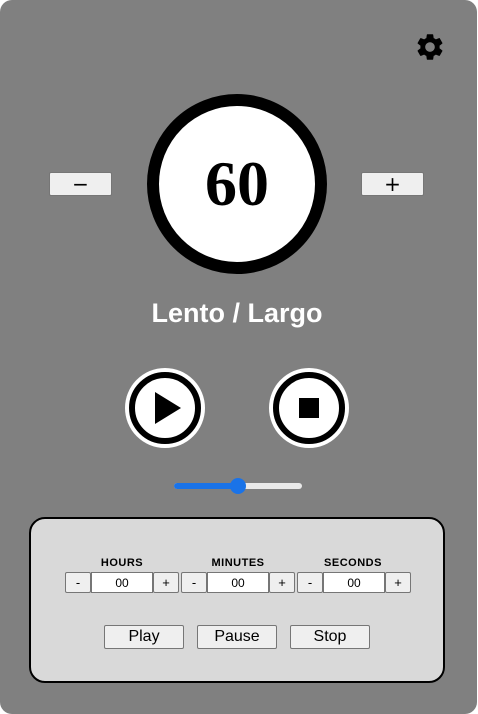 The width and height of the screenshot is (478, 714). I want to click on settings-gear-icon, so click(430, 47).